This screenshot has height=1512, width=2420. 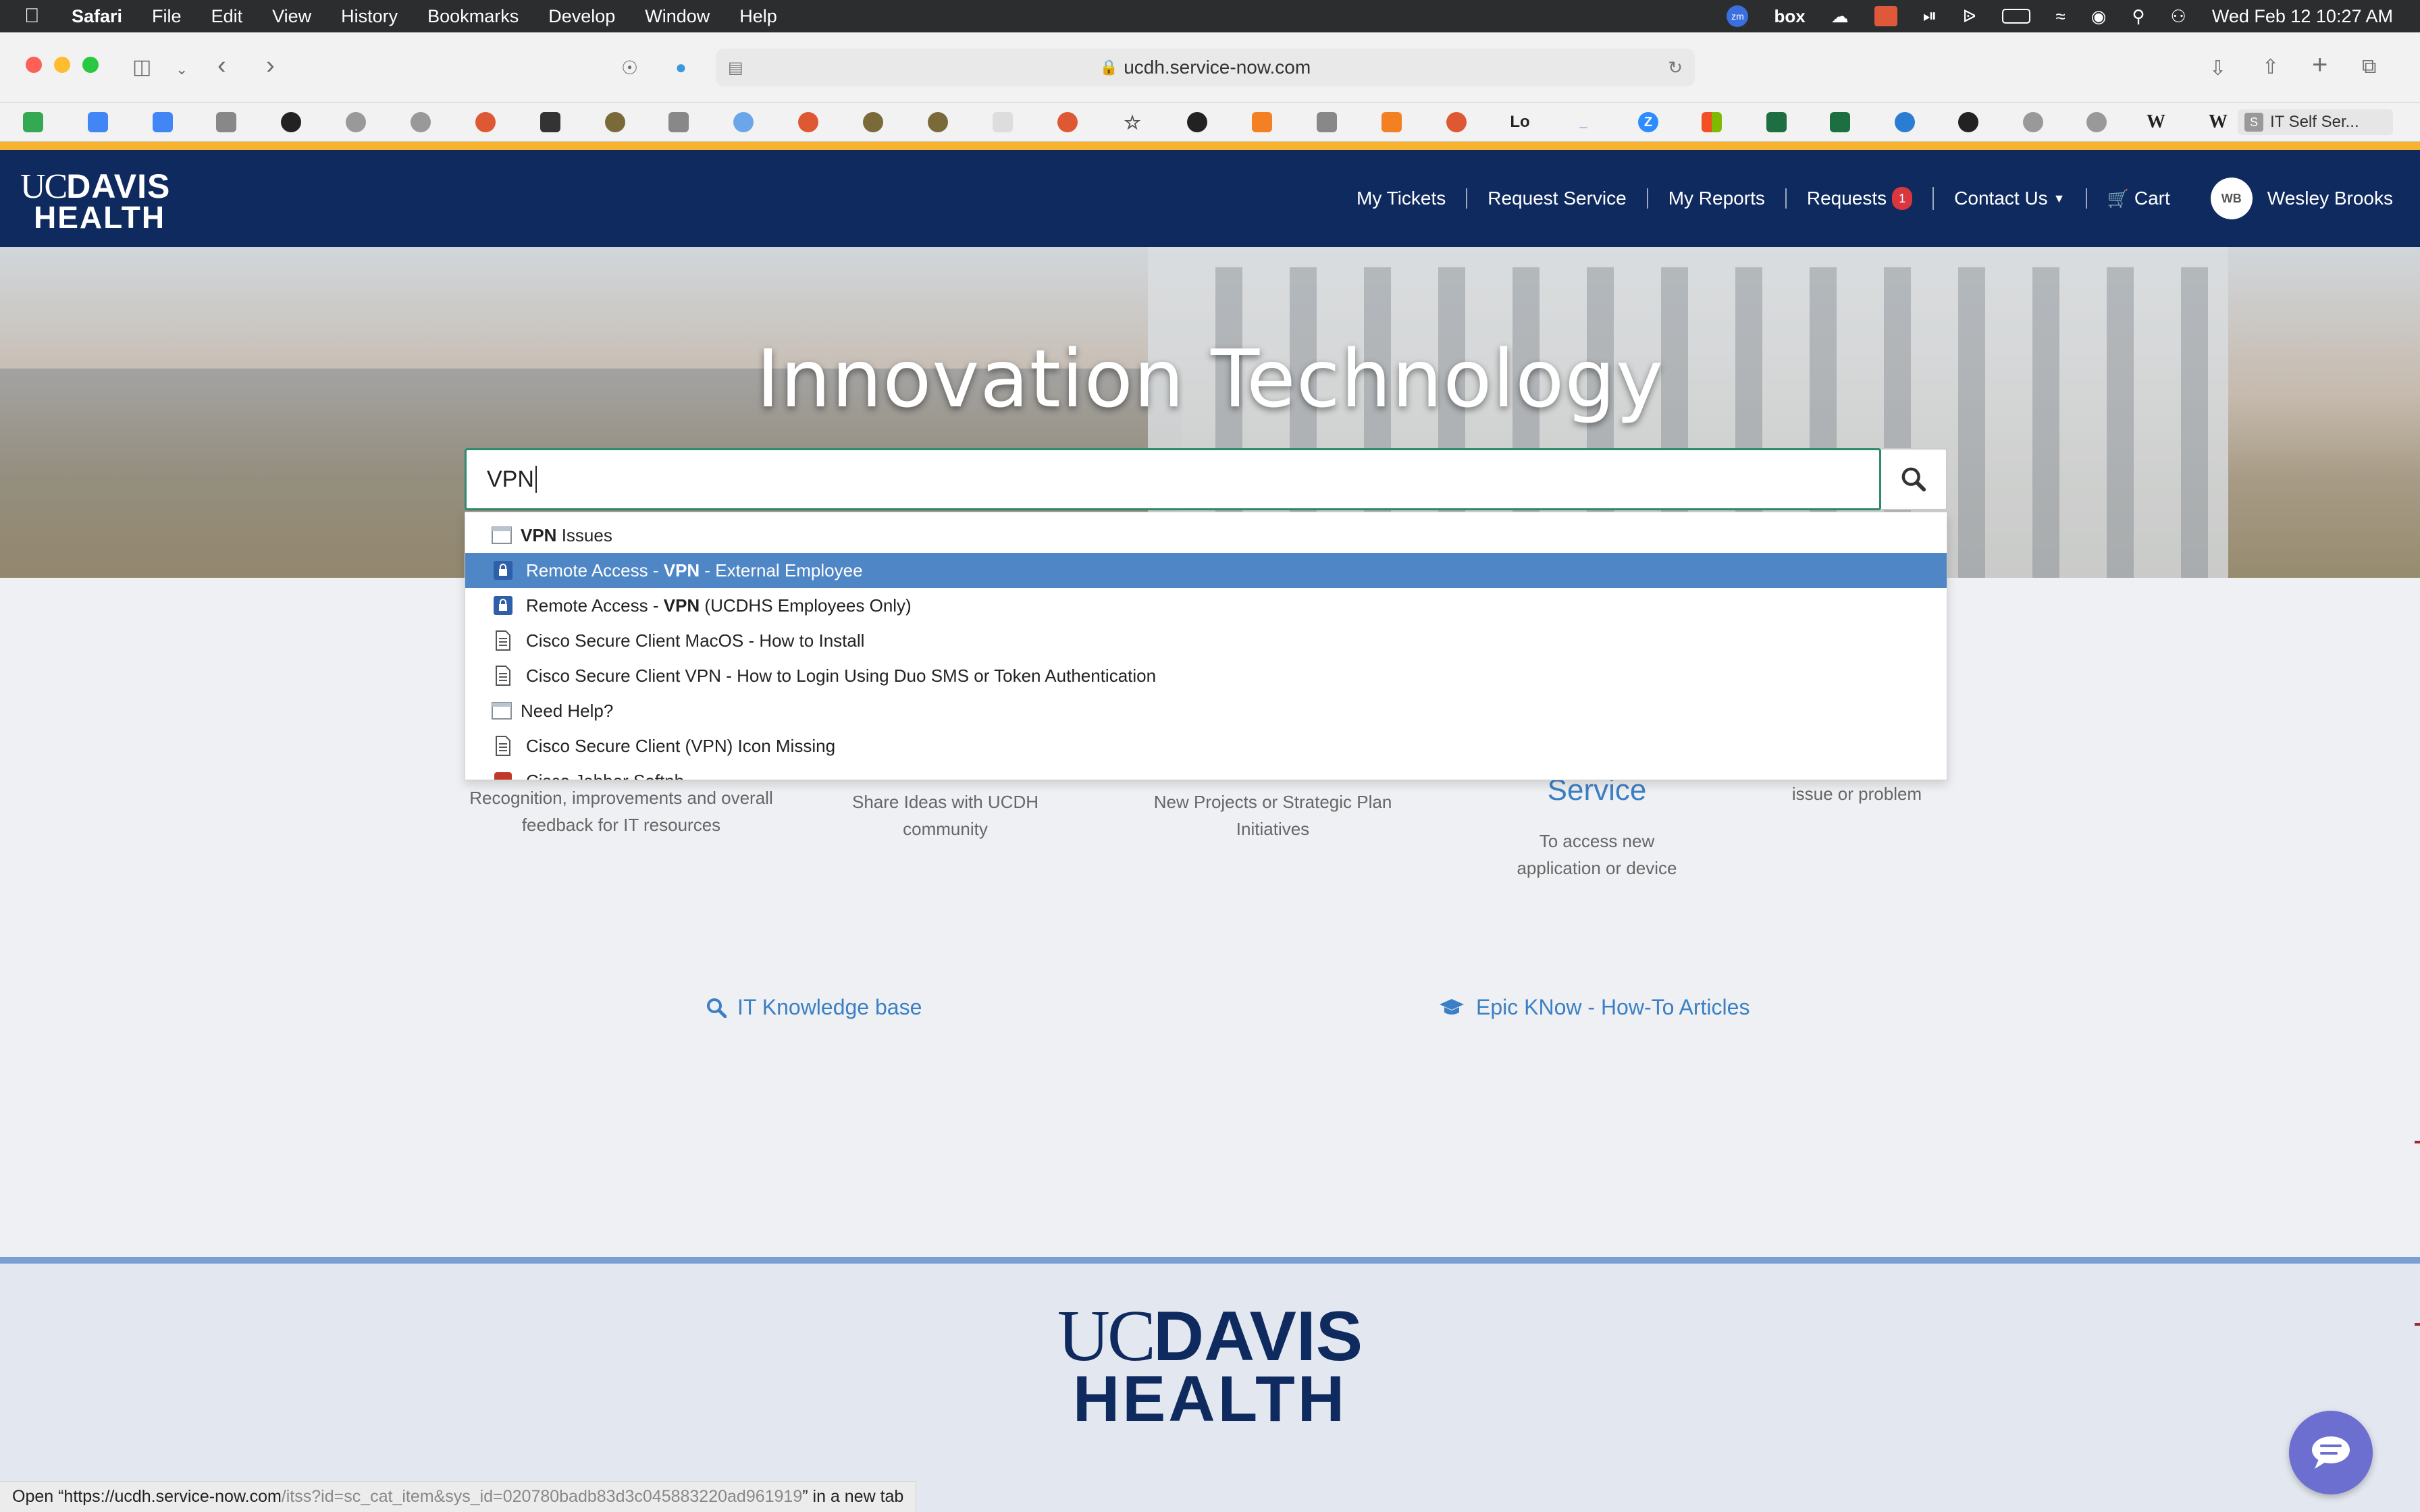 What do you see at coordinates (270, 65) in the screenshot?
I see `forward-button: ›` at bounding box center [270, 65].